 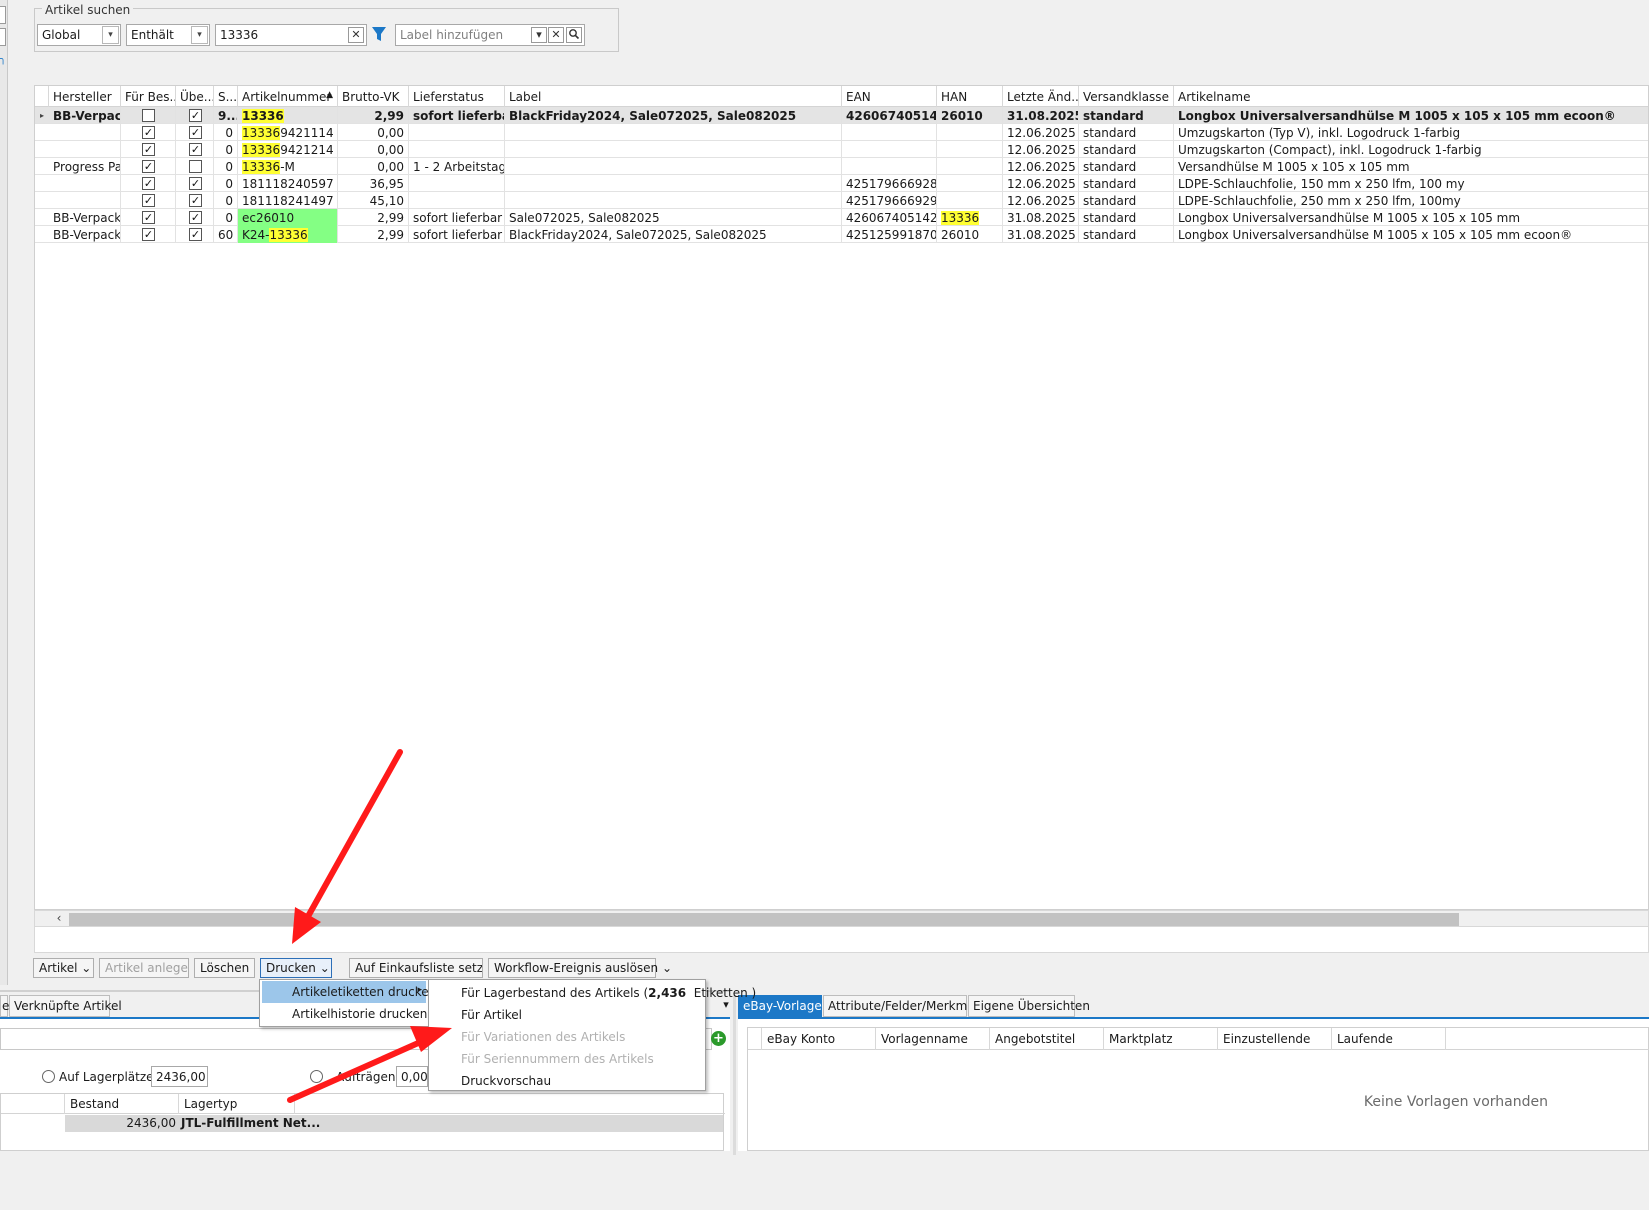 I want to click on cell-artnr: ec26010, so click(x=288, y=217).